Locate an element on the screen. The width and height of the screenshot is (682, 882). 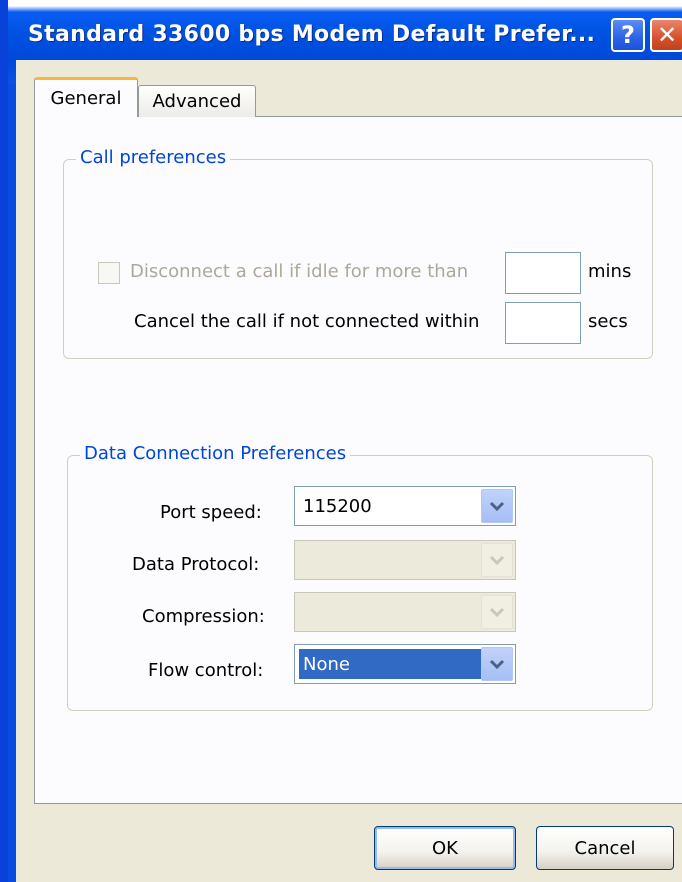
data-protocol-label: Data Protocol: is located at coordinates (196, 564).